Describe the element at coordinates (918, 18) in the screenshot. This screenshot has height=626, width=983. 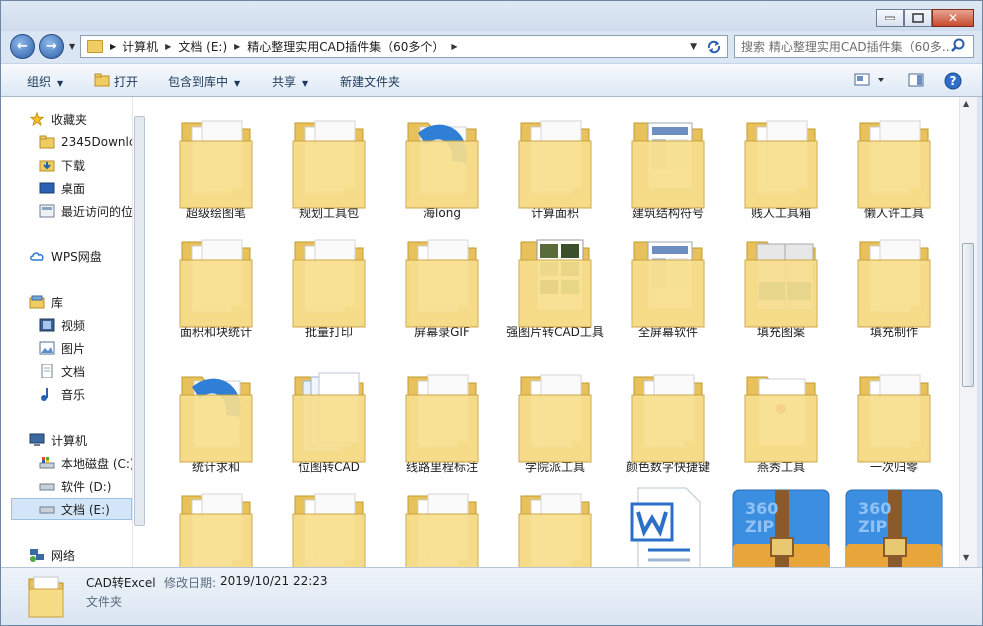
I see `maximize-button` at that location.